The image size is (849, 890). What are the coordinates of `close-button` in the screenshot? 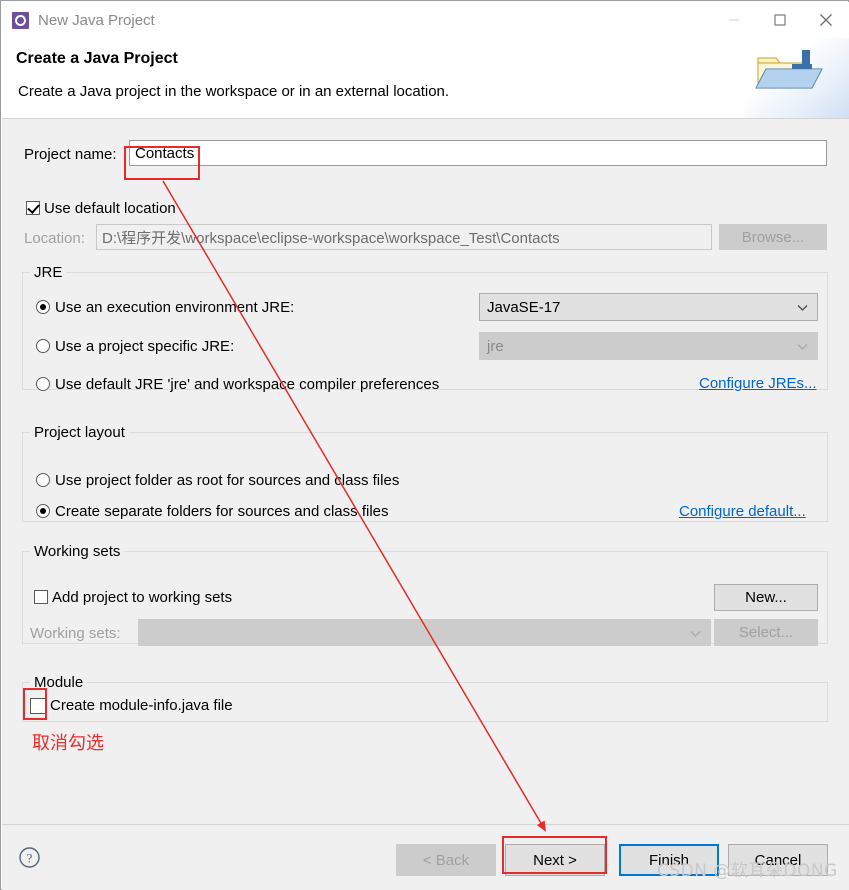 It's located at (826, 20).